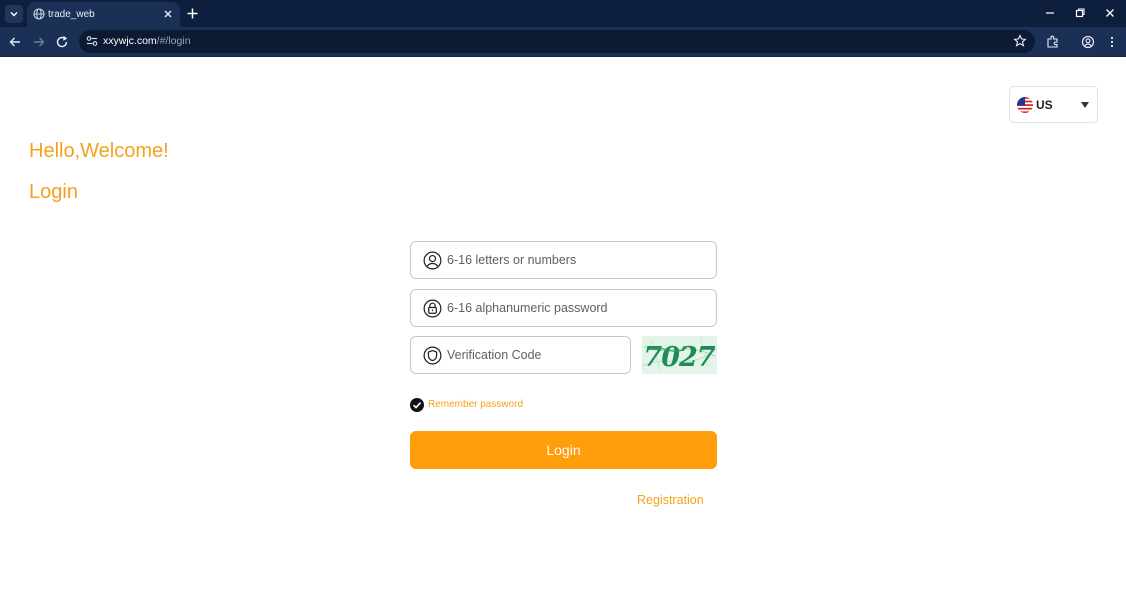  Describe the element at coordinates (1025, 105) in the screenshot. I see `us-flag-icon` at that location.